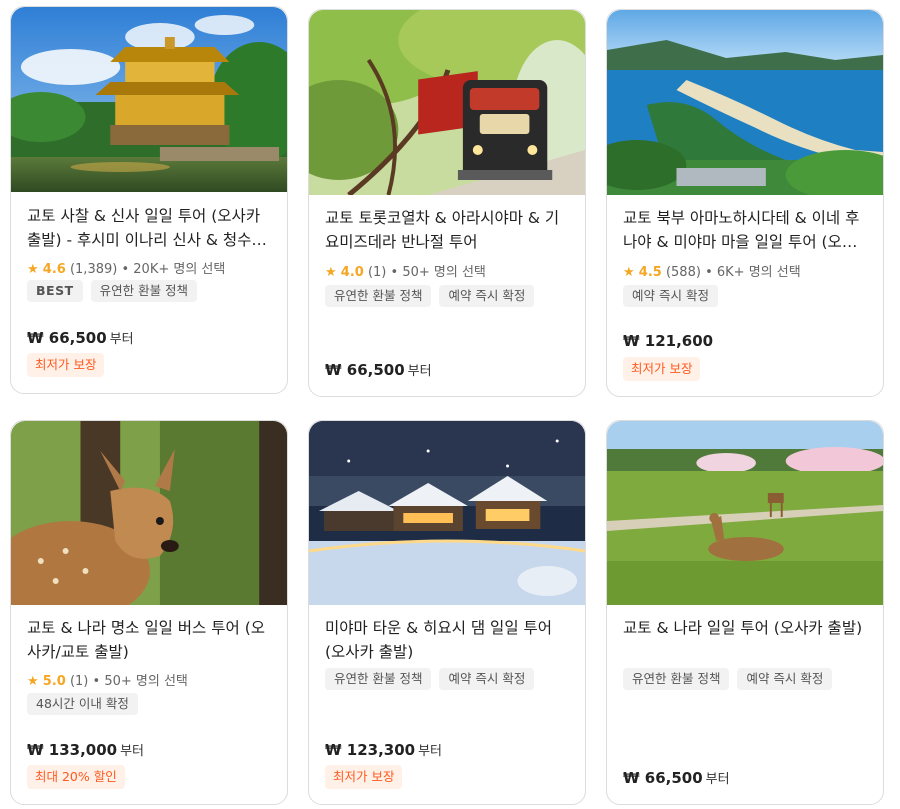 The height and width of the screenshot is (809, 900). I want to click on amanohashidate-image, so click(745, 102).